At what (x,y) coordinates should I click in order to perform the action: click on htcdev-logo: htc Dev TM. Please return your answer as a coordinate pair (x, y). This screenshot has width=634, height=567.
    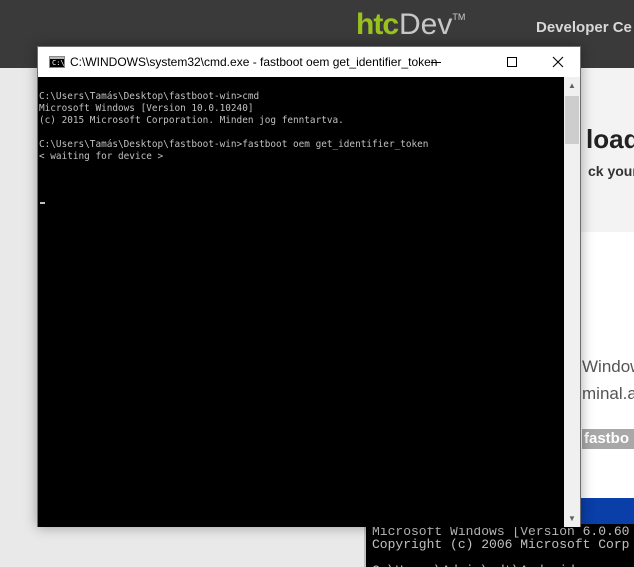
    Looking at the image, I should click on (410, 25).